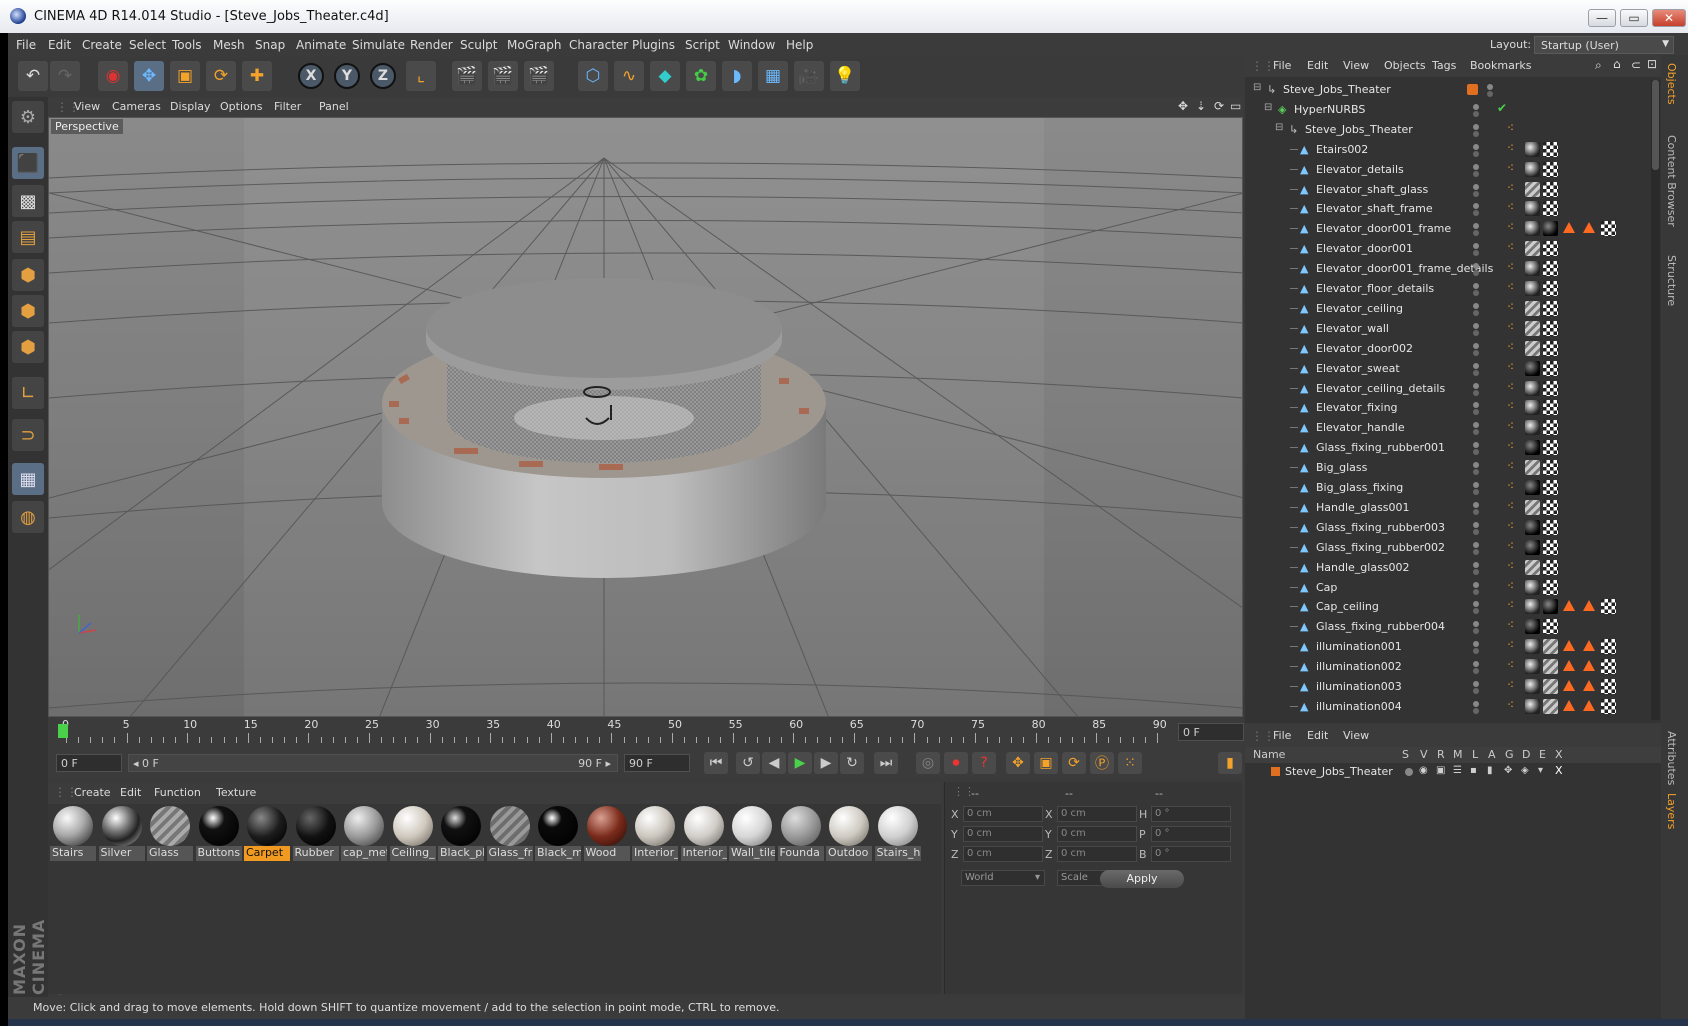 Image resolution: width=1688 pixels, height=1026 pixels. I want to click on material-menu-function: Function, so click(177, 792).